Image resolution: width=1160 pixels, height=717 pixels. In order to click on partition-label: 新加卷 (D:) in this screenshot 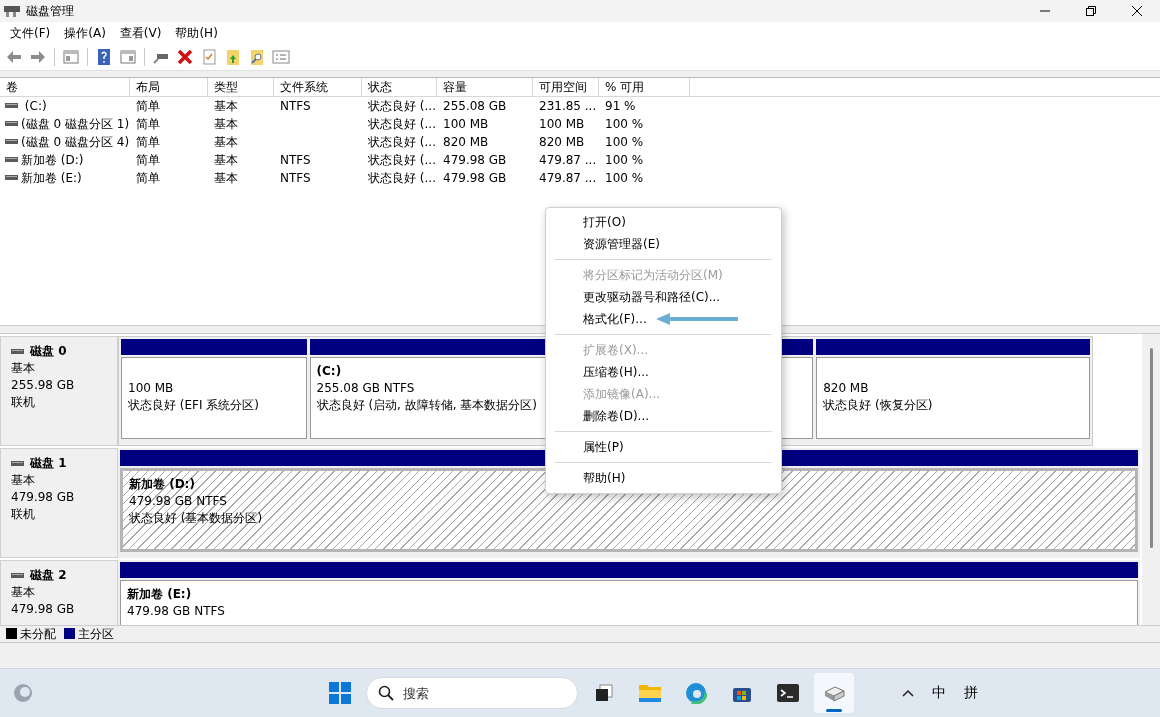, I will do `click(162, 484)`.